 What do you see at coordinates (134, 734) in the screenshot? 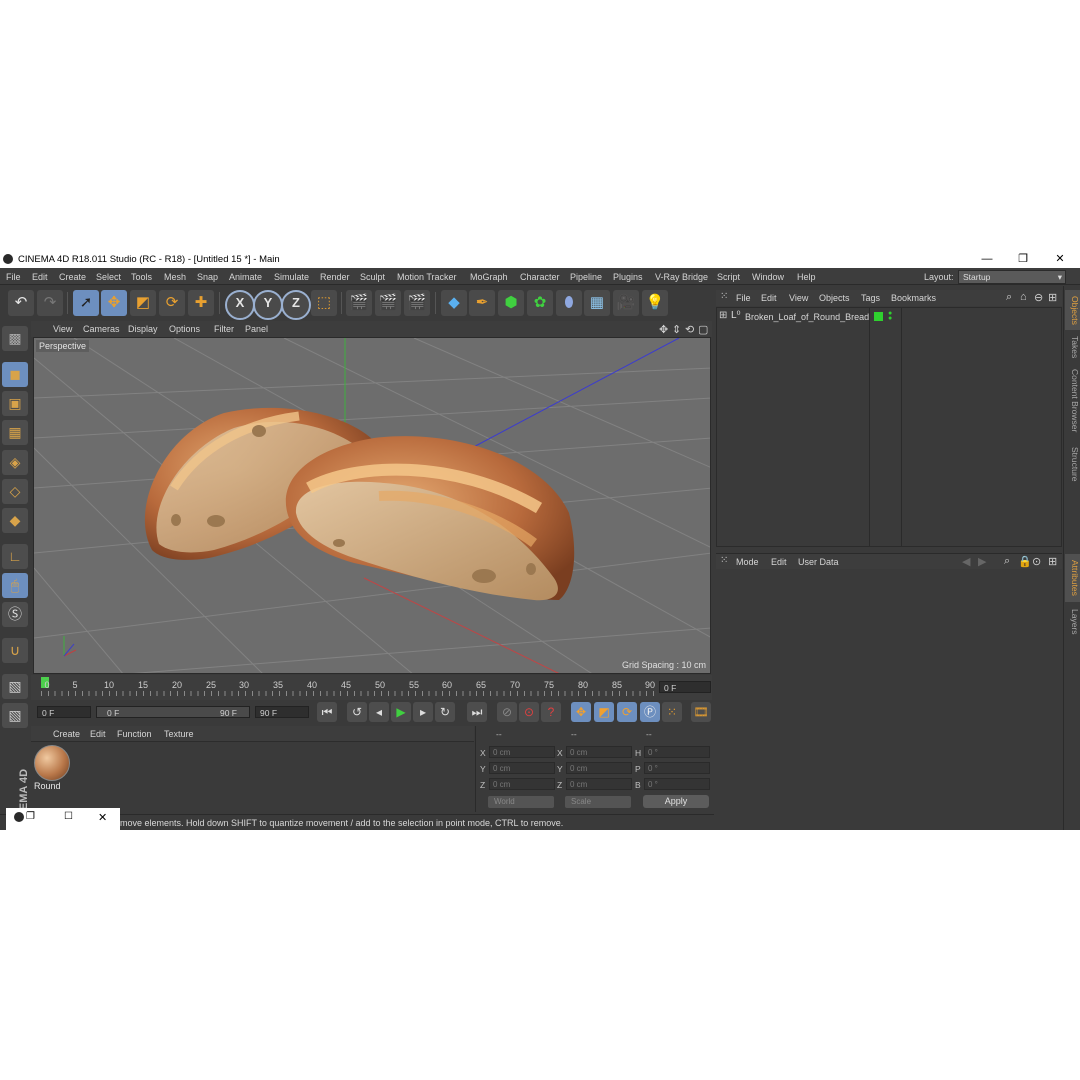
I see `material-menu-function: Function` at bounding box center [134, 734].